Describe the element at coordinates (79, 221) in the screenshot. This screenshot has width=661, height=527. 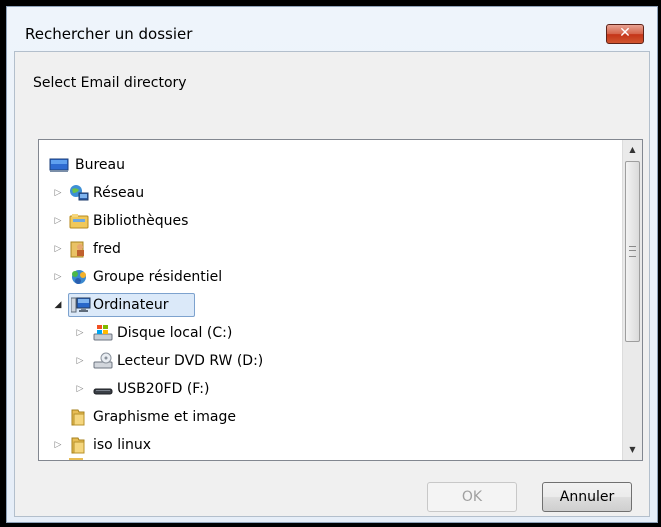
I see `libraries-icon` at that location.